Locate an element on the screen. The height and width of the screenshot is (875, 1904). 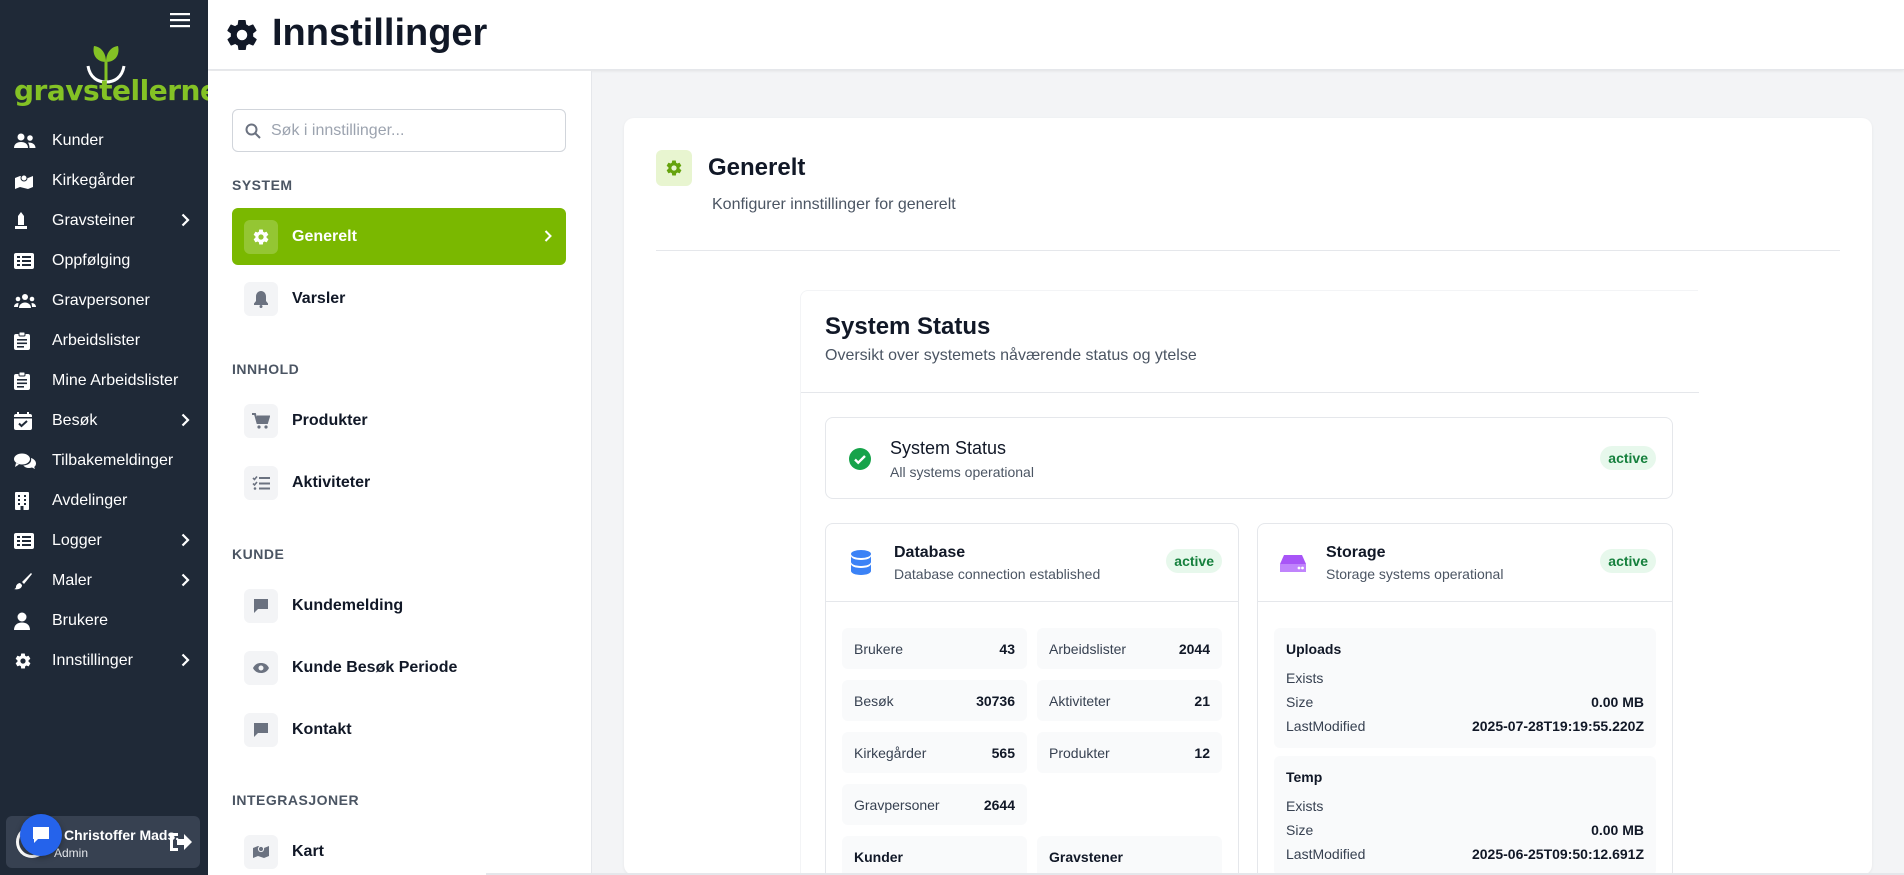
row-value: 2025-07-28T19:19:55.220Z is located at coordinates (1557, 726).